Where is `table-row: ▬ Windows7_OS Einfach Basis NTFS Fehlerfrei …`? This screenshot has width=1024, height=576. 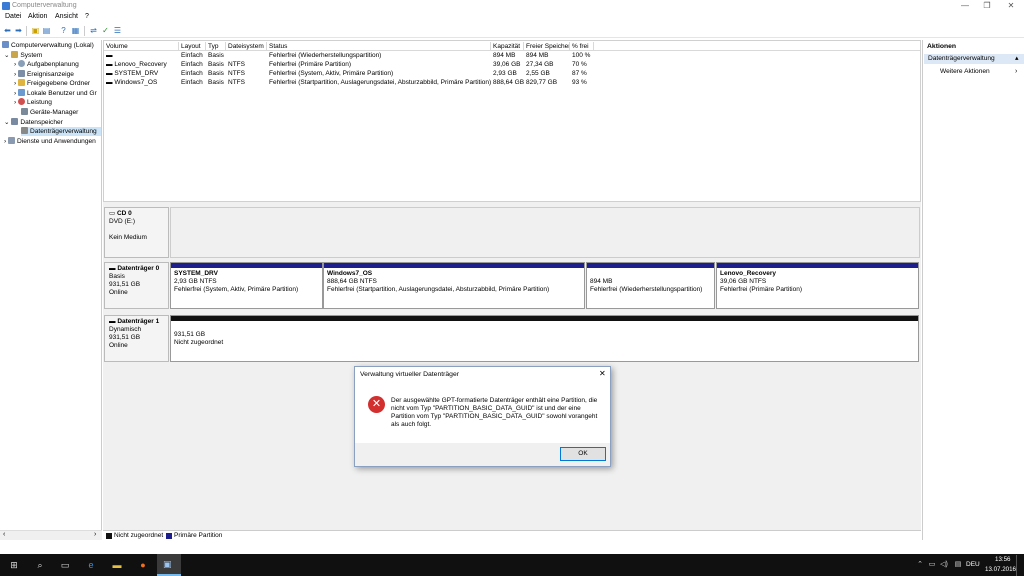 table-row: ▬ Windows7_OS Einfach Basis NTFS Fehlerfrei … is located at coordinates (512, 82).